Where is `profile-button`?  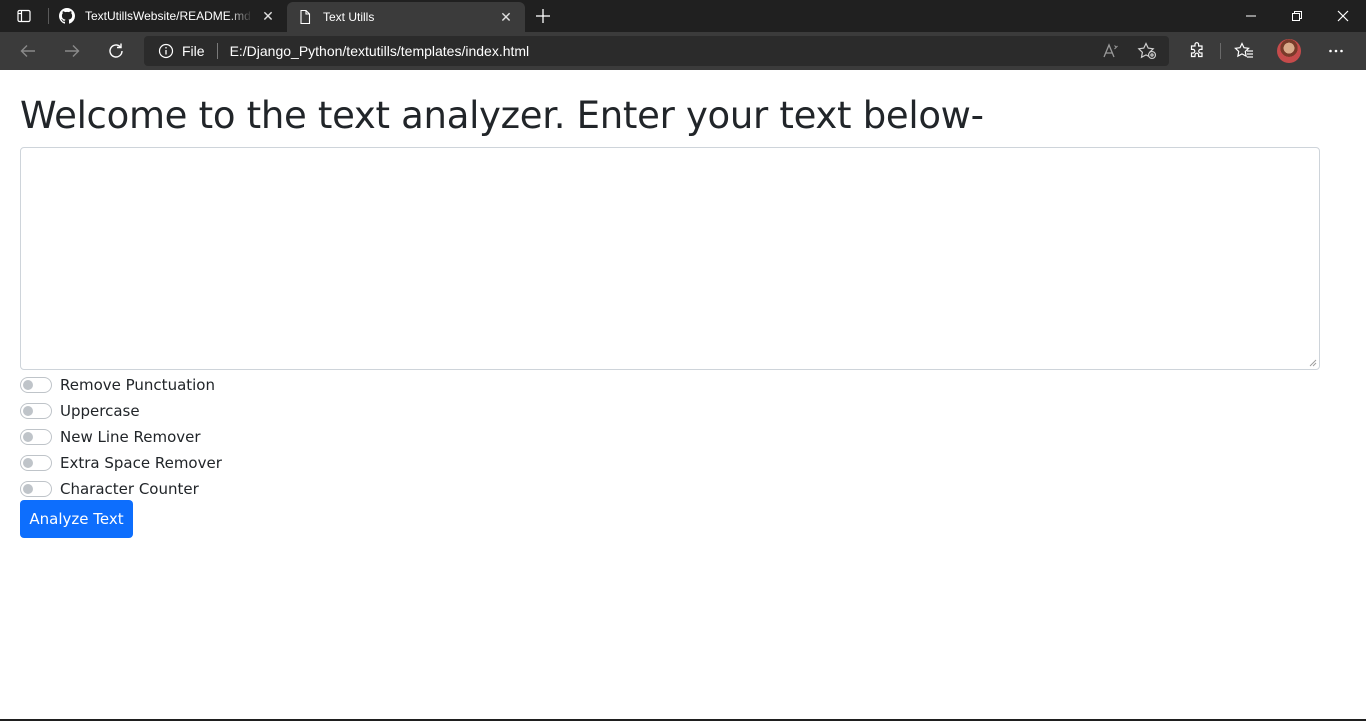
profile-button is located at coordinates (1289, 51).